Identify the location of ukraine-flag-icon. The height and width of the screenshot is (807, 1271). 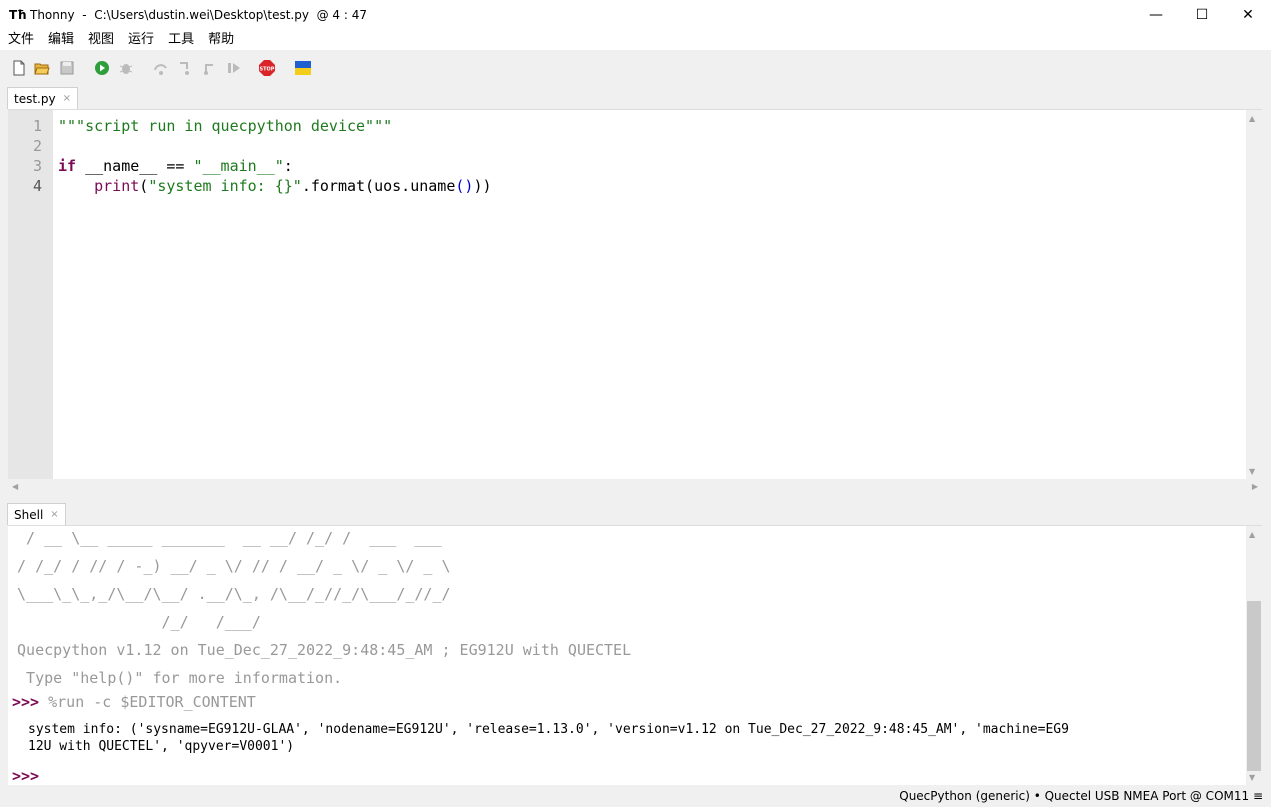
(303, 68).